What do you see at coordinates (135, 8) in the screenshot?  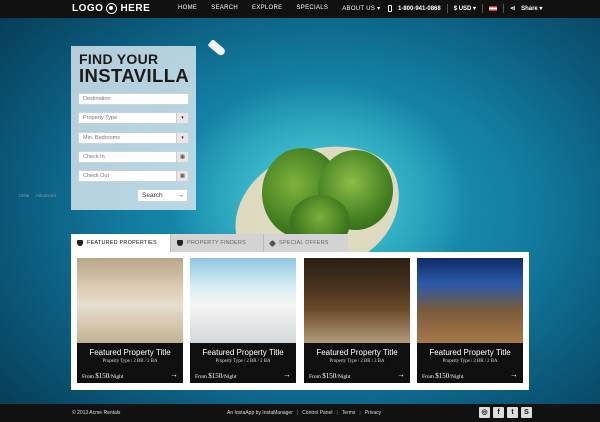 I see `logo-text-right: HERE` at bounding box center [135, 8].